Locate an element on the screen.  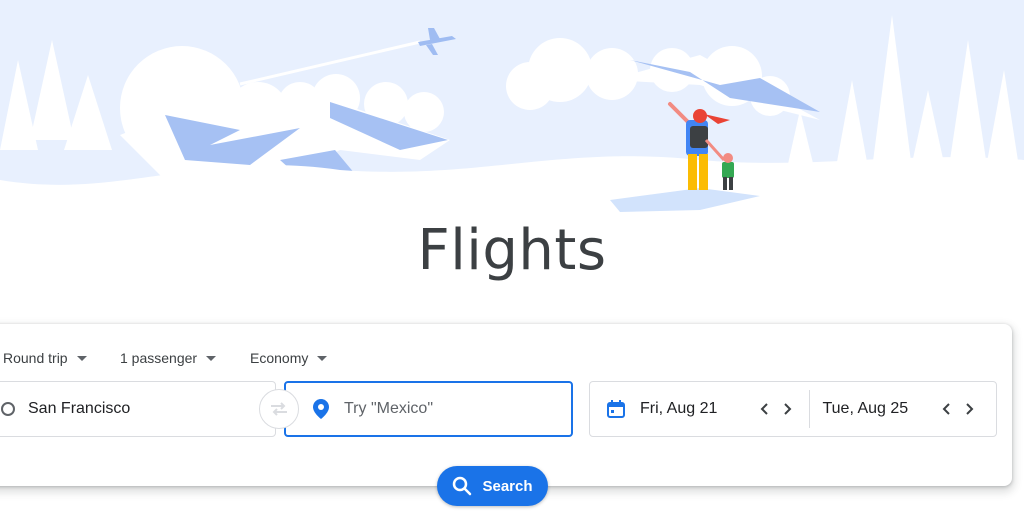
return-date-field: Tue, Aug 25 is located at coordinates (903, 409).